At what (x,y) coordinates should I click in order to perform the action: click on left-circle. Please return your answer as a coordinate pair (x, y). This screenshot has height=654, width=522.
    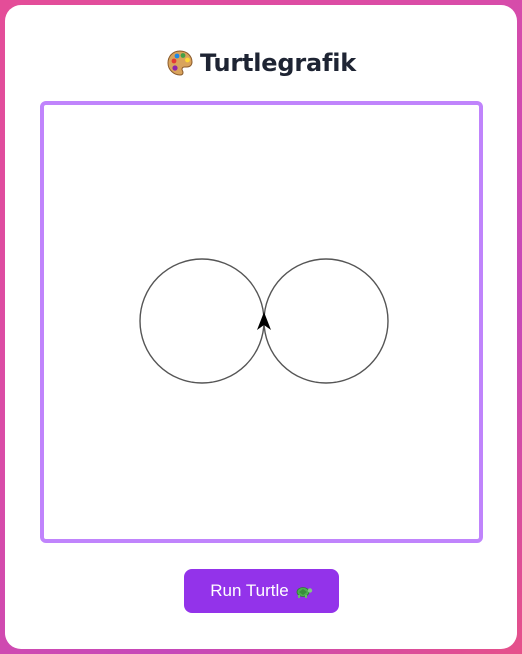
    Looking at the image, I should click on (202, 321).